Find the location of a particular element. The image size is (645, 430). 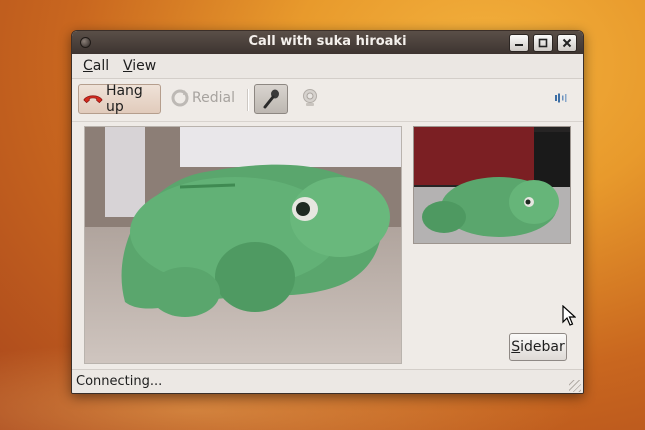

volume-button is located at coordinates (562, 98).